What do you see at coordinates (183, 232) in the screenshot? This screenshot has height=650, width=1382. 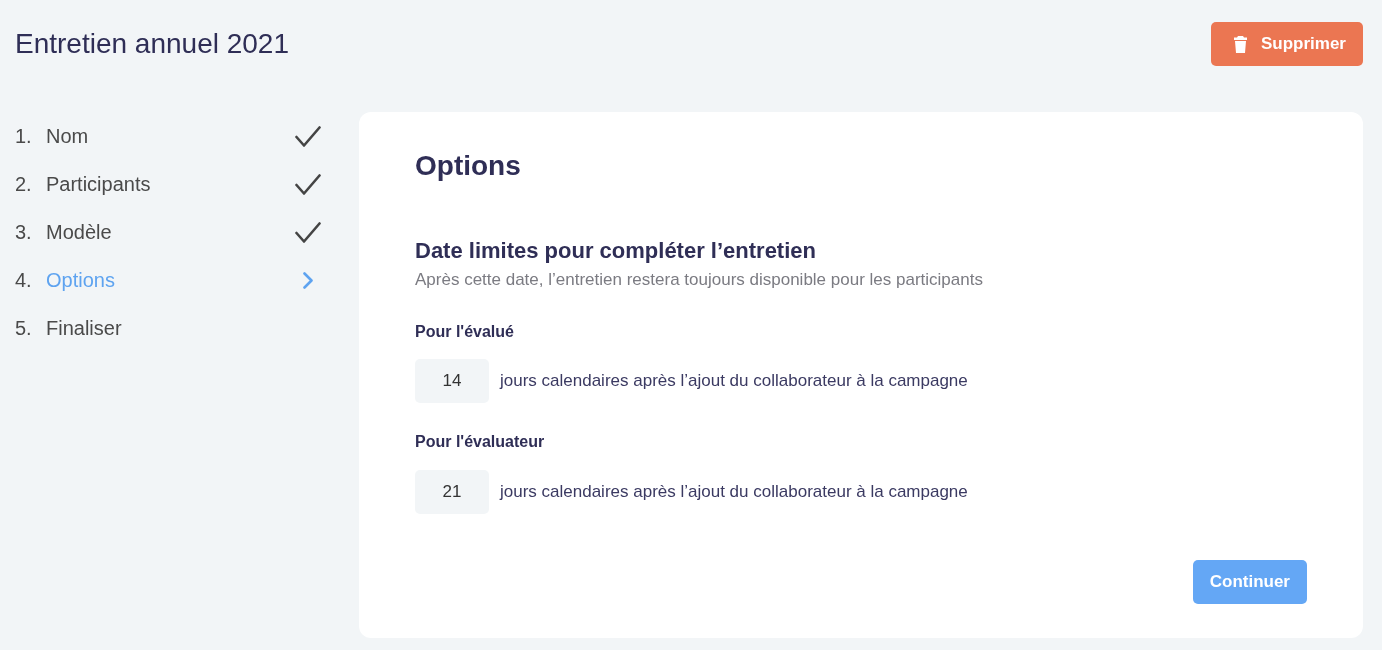 I see `step-item: Modèle` at bounding box center [183, 232].